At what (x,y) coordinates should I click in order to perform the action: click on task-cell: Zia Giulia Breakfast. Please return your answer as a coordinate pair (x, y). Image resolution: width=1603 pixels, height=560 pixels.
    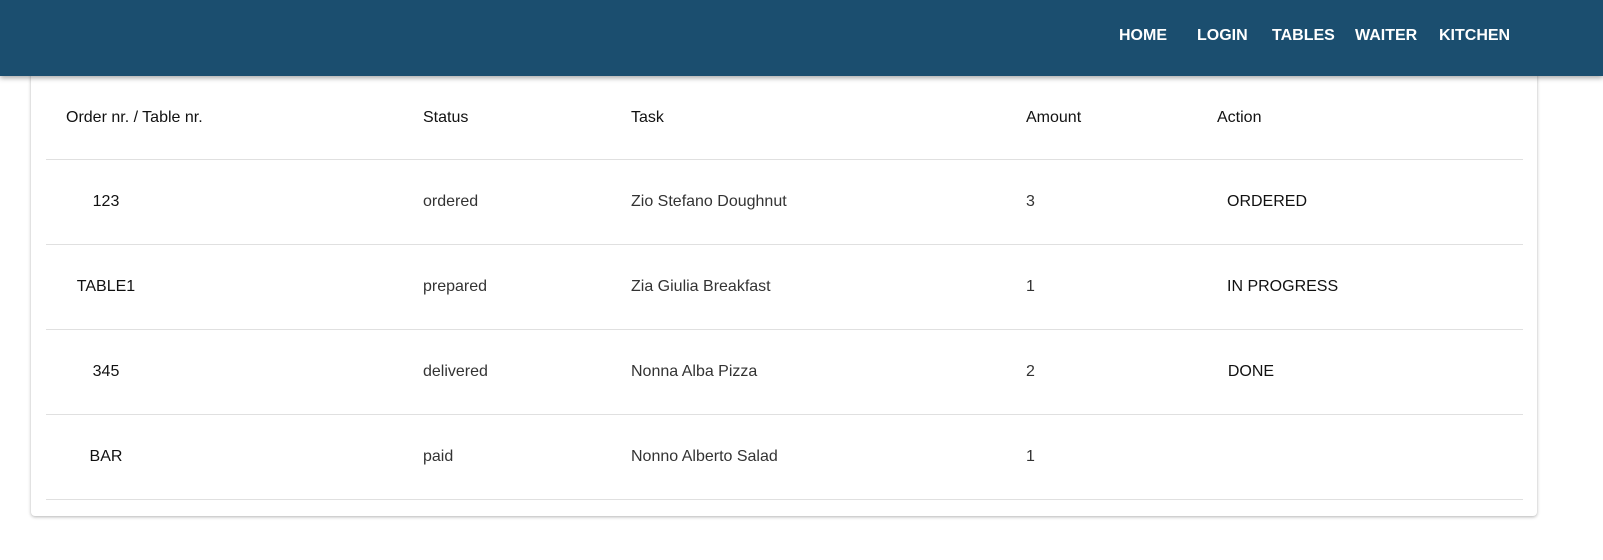
    Looking at the image, I should click on (828, 287).